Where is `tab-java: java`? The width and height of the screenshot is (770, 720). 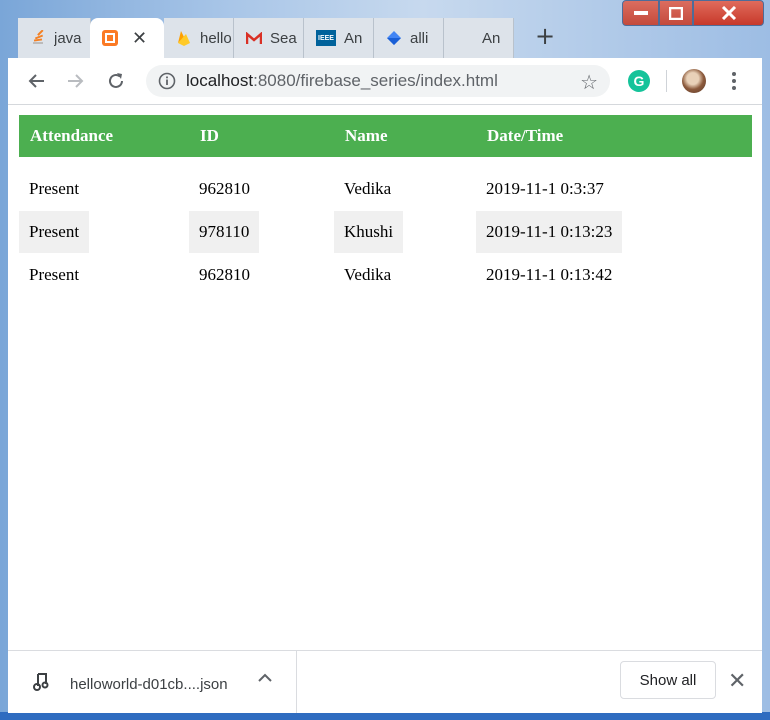
tab-java: java is located at coordinates (54, 38).